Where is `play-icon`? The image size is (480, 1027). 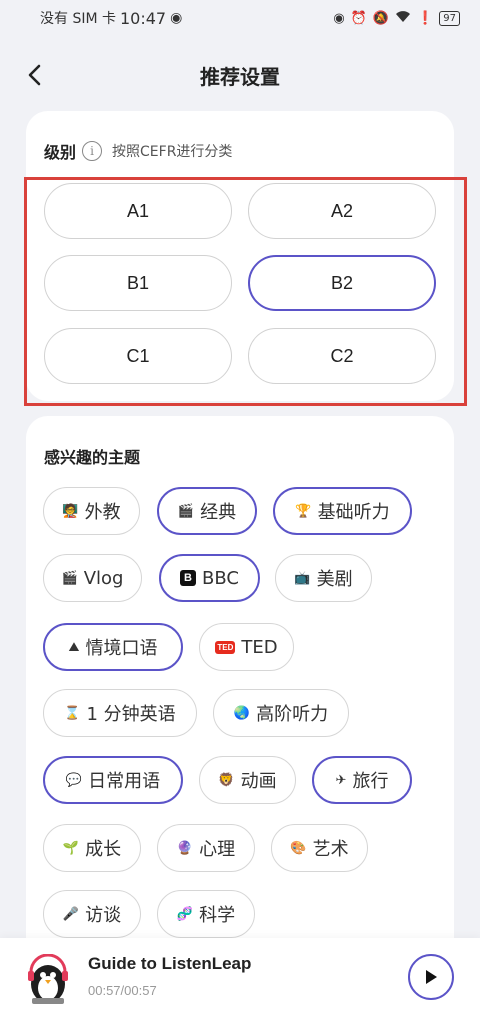 play-icon is located at coordinates (431, 977).